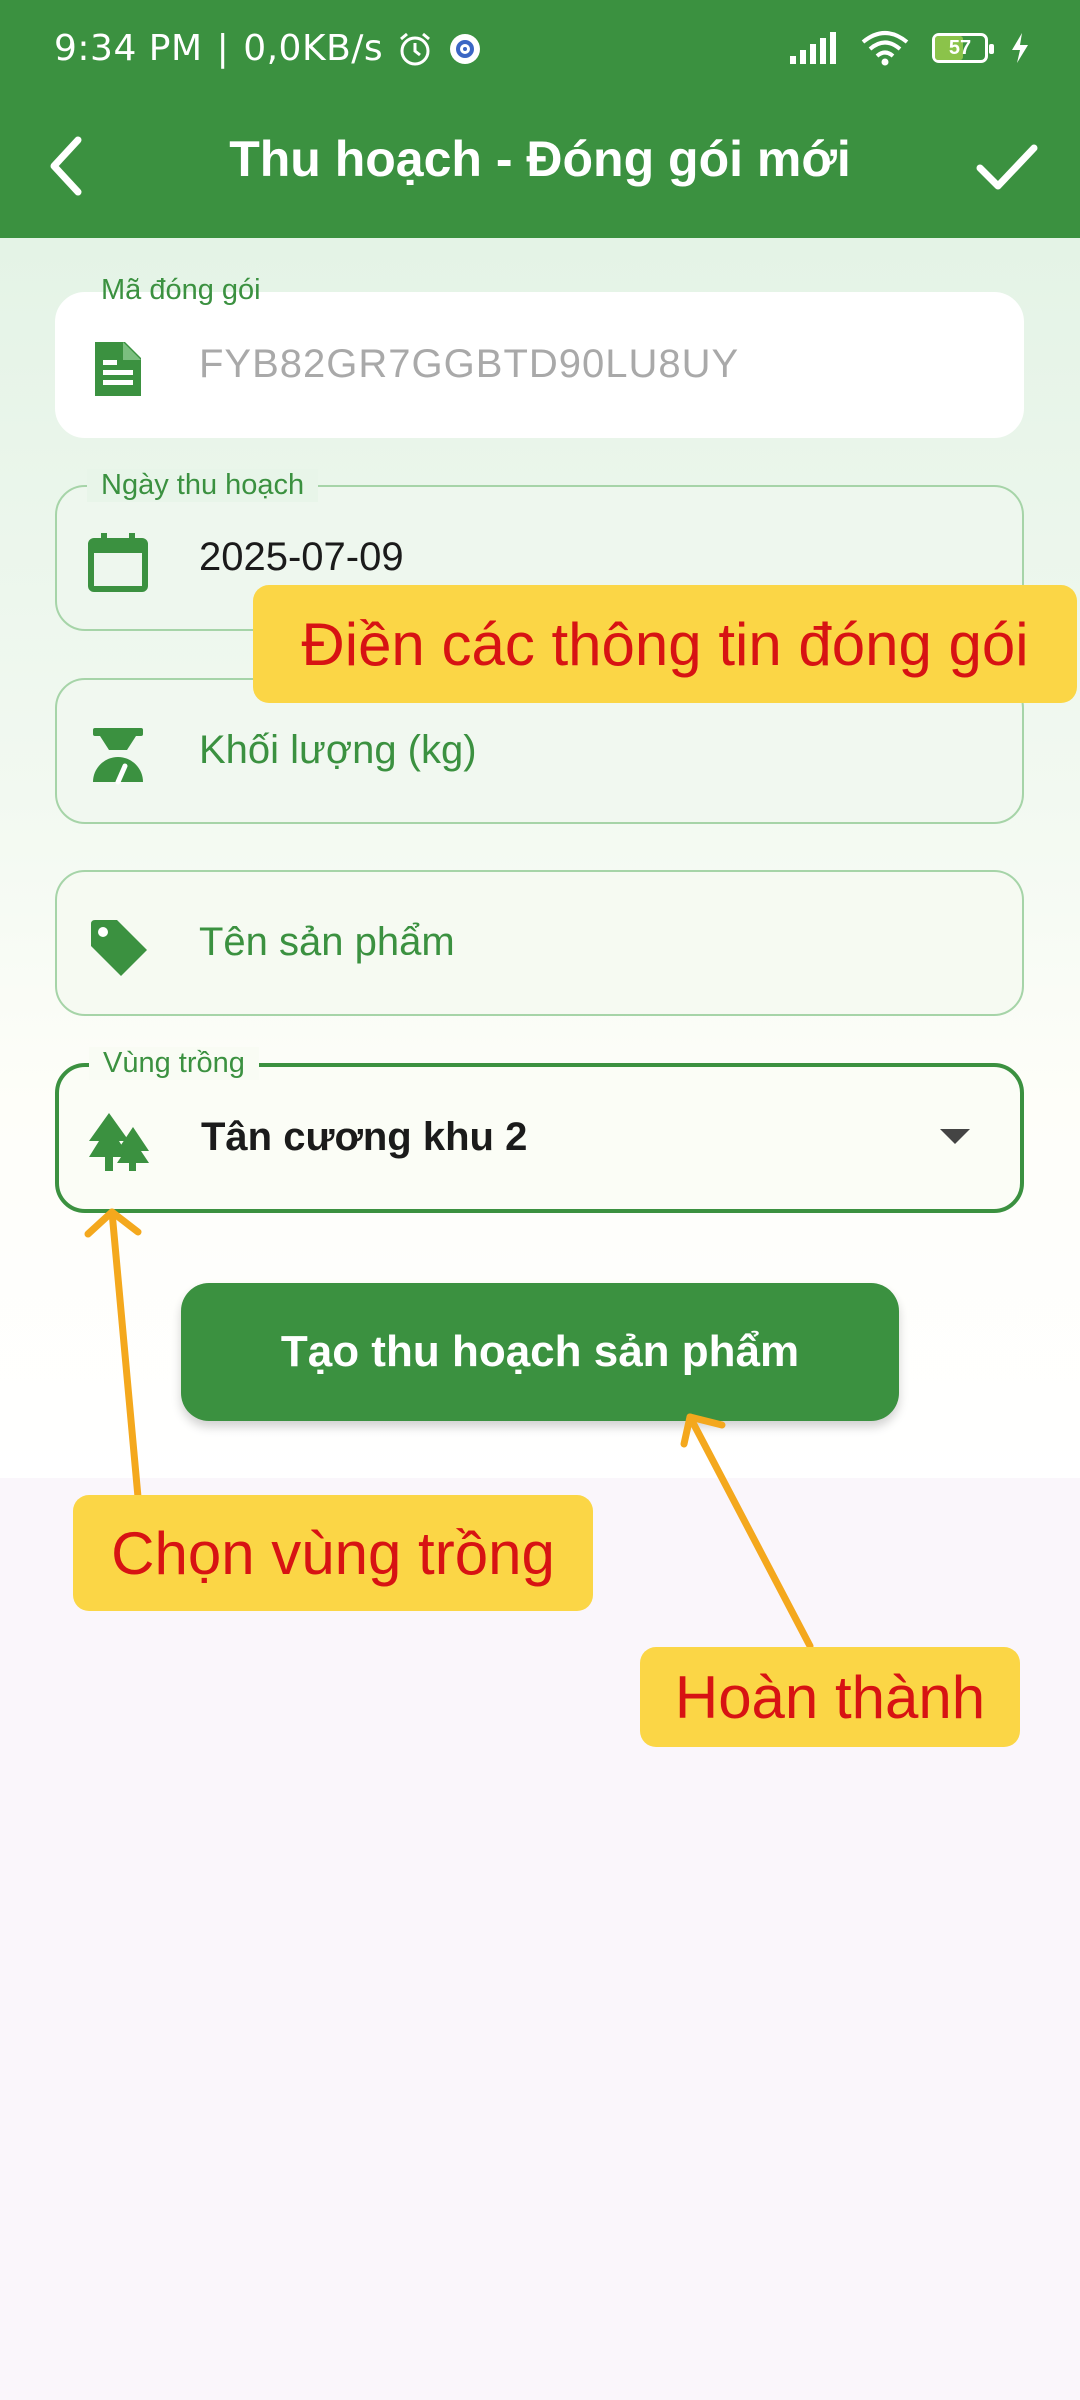 The height and width of the screenshot is (2400, 1080). Describe the element at coordinates (119, 948) in the screenshot. I see `tag-icon` at that location.